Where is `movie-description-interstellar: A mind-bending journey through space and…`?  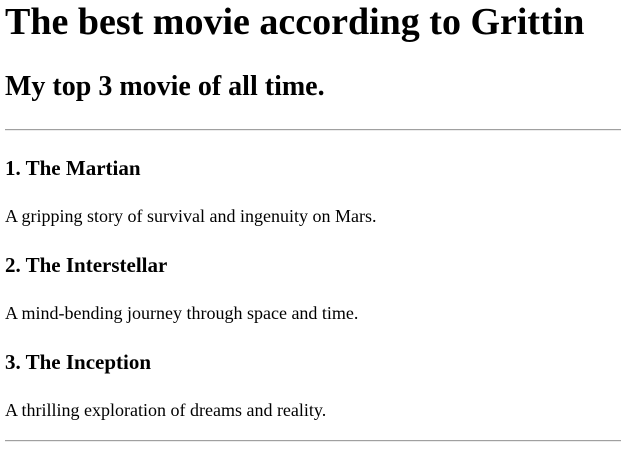 movie-description-interstellar: A mind-bending journey through space and… is located at coordinates (182, 313).